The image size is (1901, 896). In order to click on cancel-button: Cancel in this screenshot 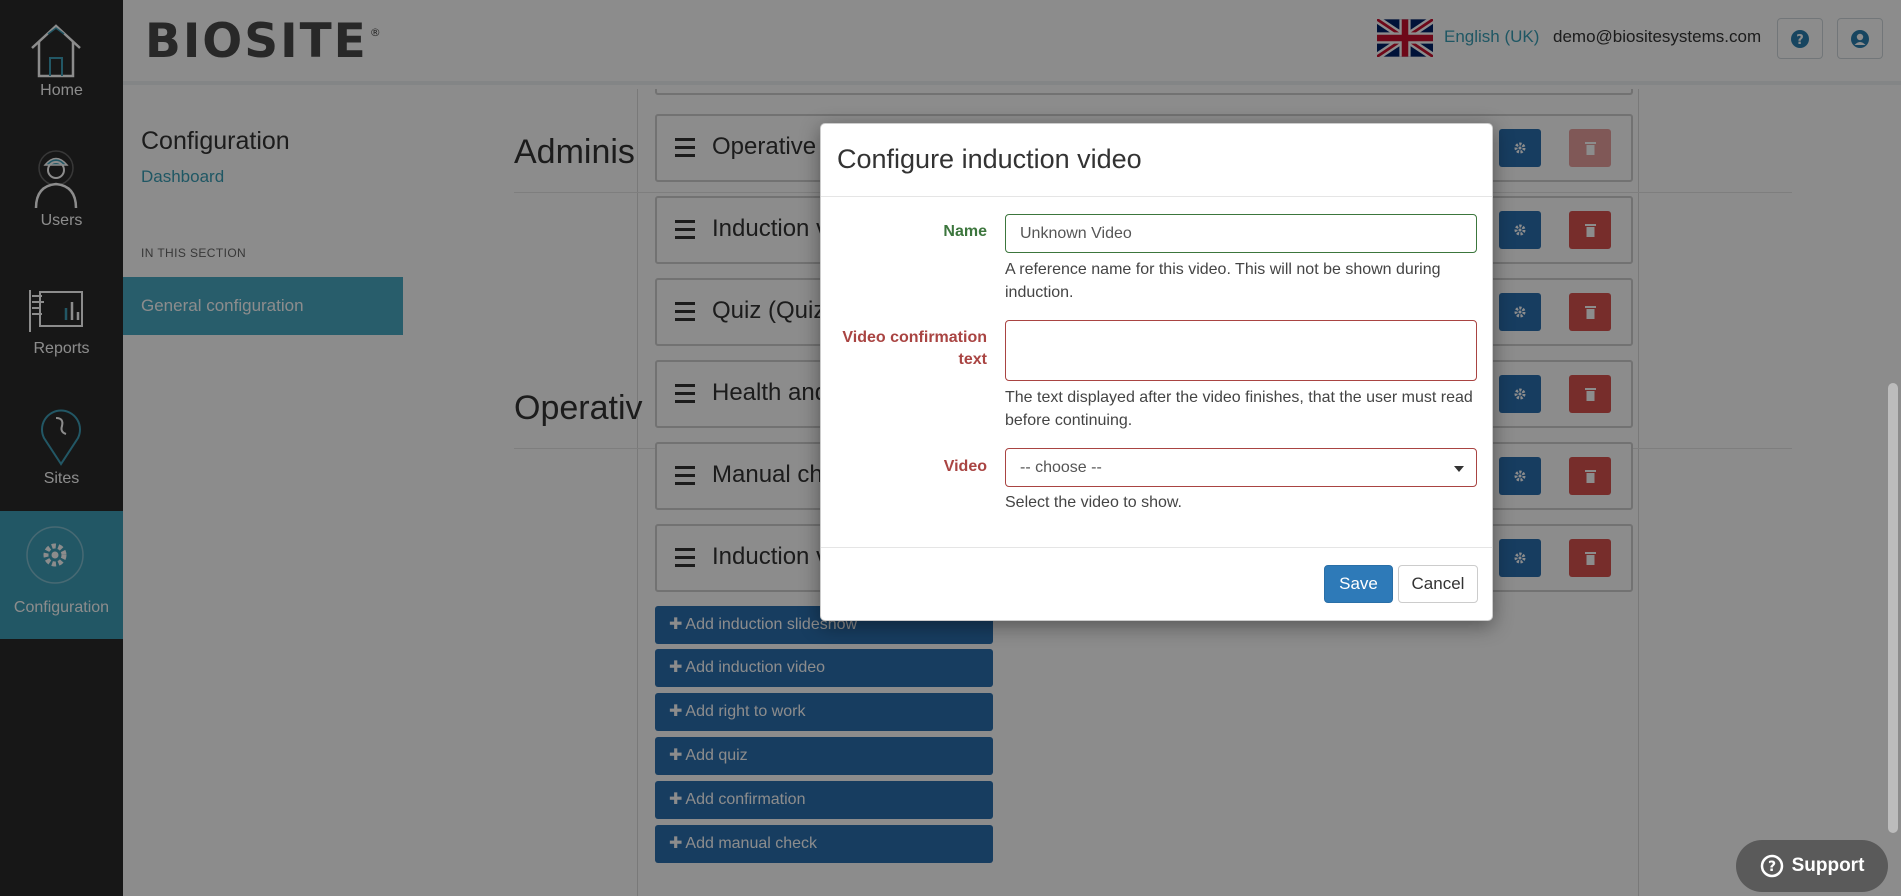, I will do `click(1438, 584)`.